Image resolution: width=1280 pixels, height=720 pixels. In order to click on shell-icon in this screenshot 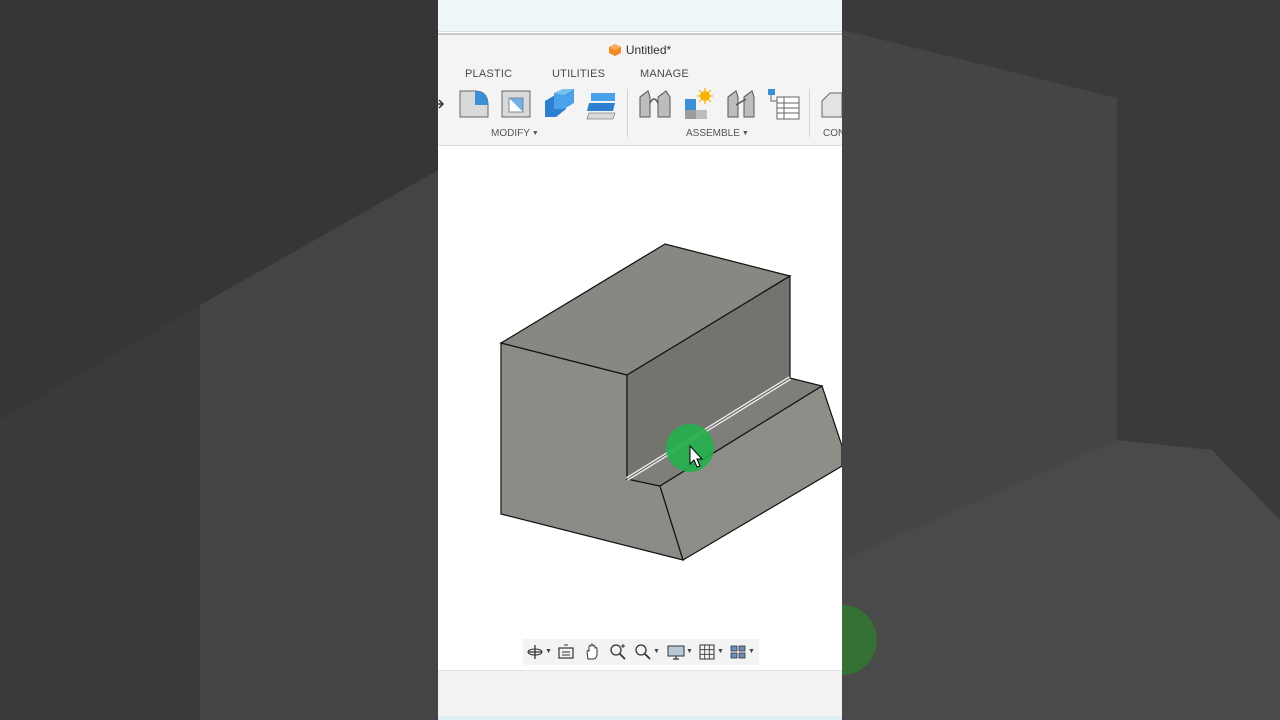, I will do `click(516, 104)`.